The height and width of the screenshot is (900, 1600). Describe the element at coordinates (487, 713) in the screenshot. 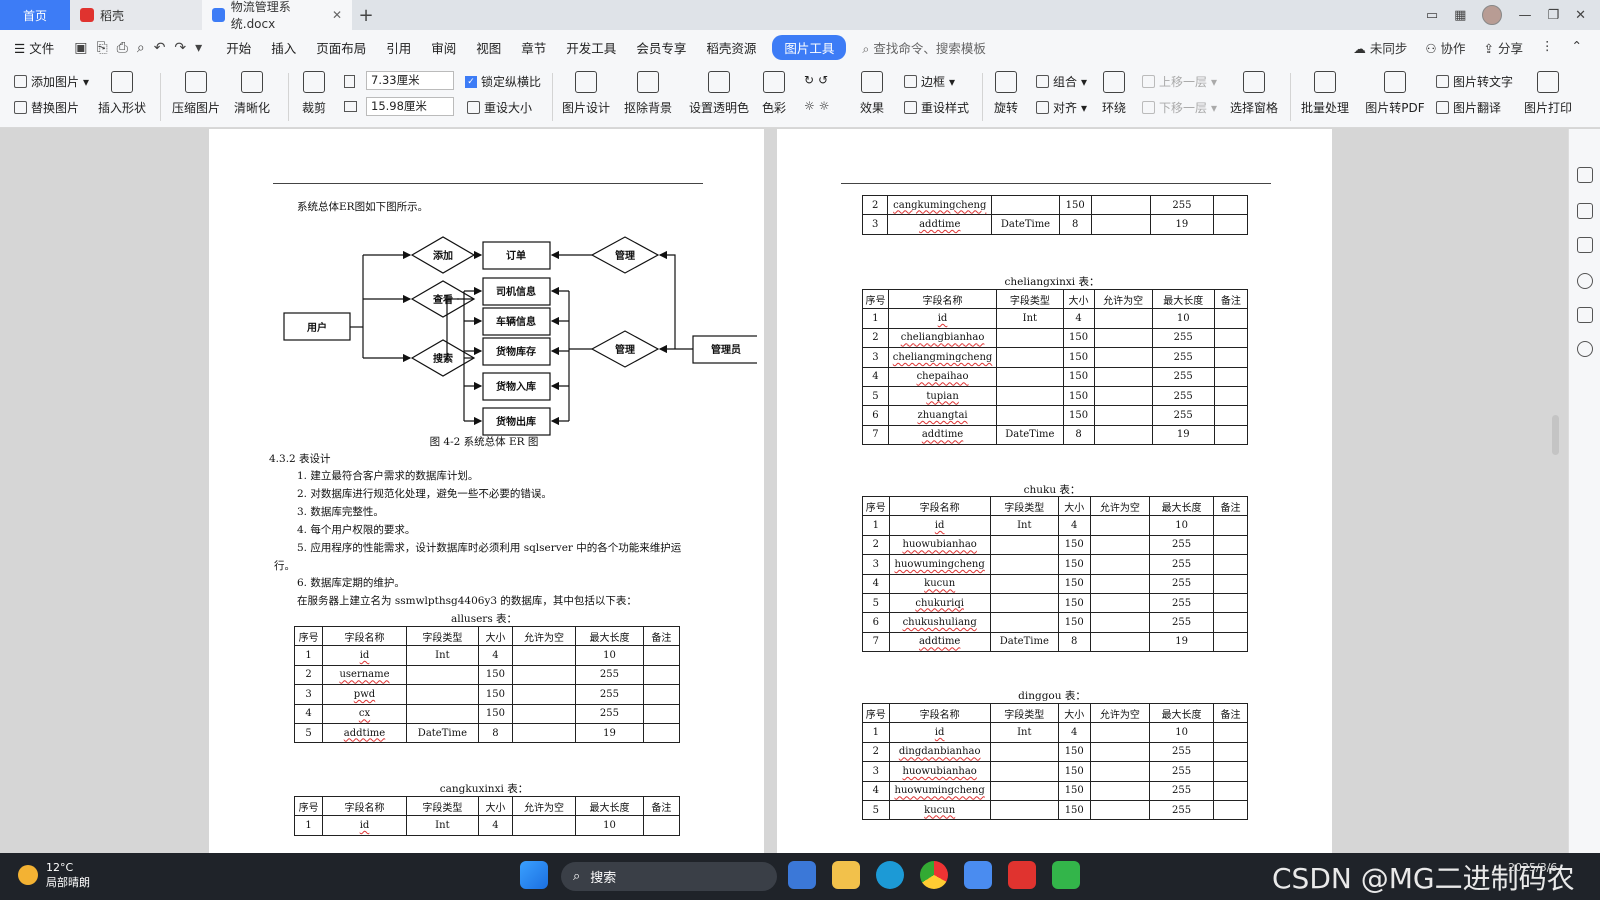

I see `table-row: 4 cx 150 255` at that location.